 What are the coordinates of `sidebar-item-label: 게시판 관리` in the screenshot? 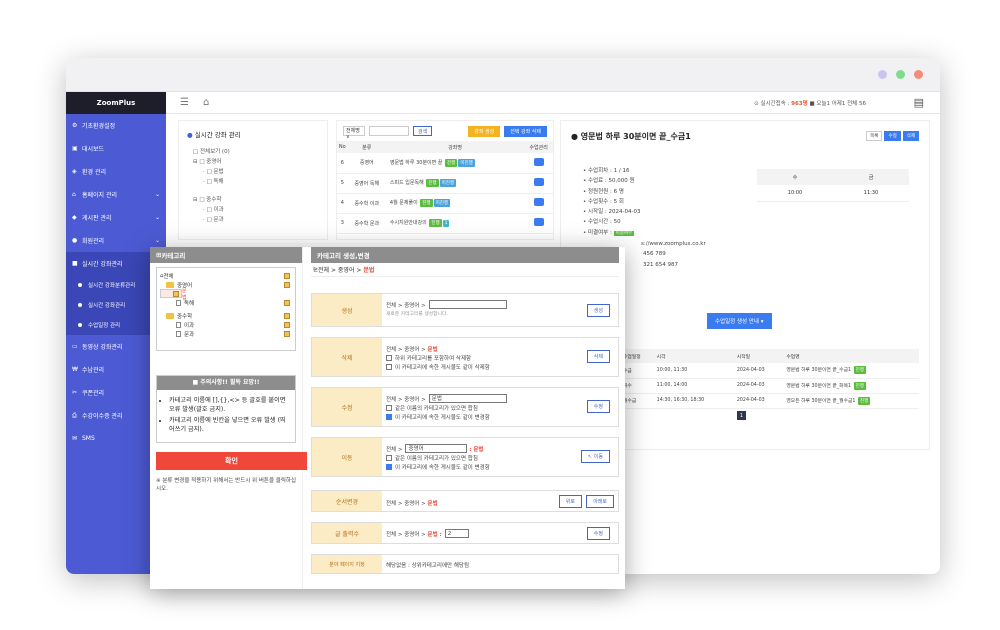 It's located at (97, 218).